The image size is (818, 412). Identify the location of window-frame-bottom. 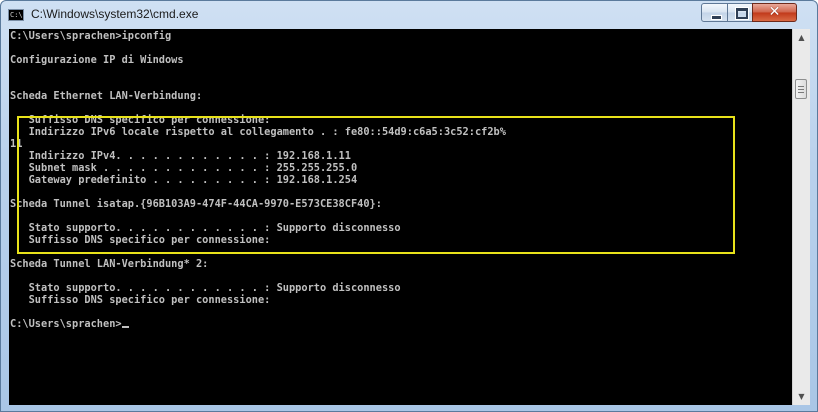
(409, 408).